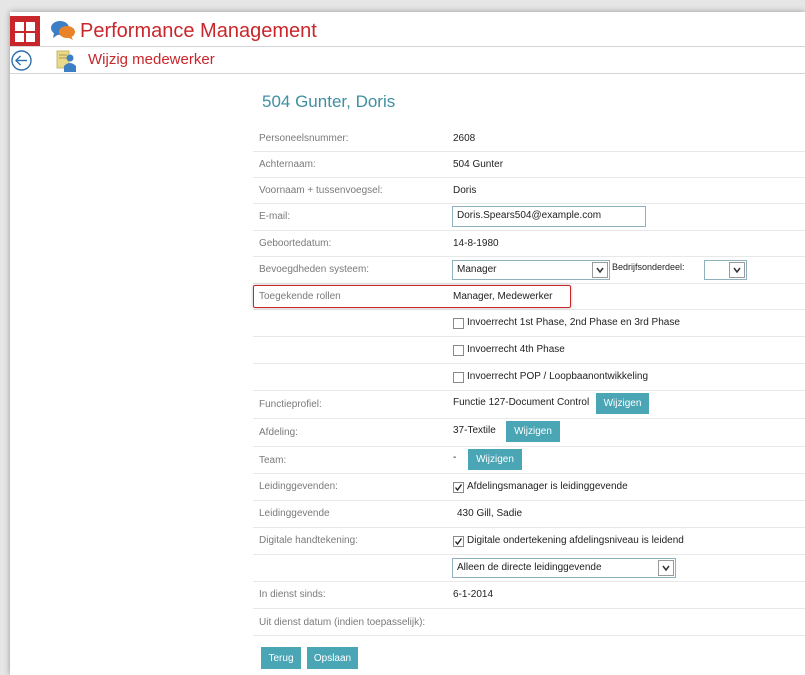  I want to click on row-leidinggevende: Leidinggevende 430 Gill, Sadie, so click(529, 514).